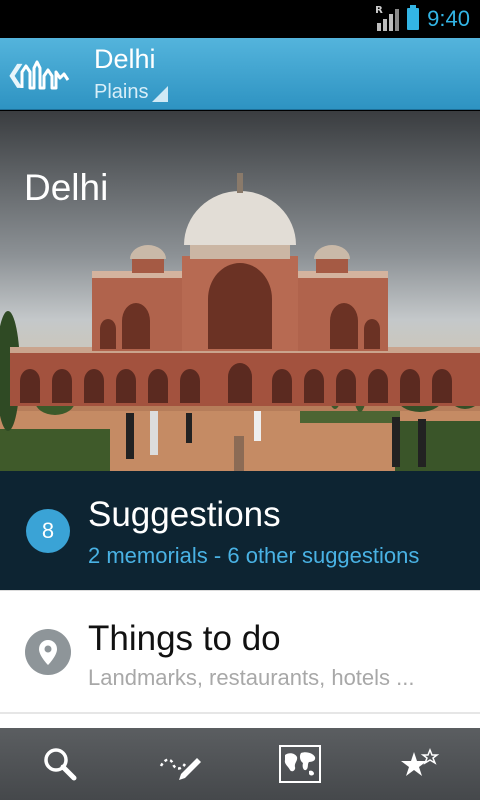 This screenshot has height=800, width=480. I want to click on suggestions-subtitle: 2 memorials - 6 other suggestions, so click(254, 555).